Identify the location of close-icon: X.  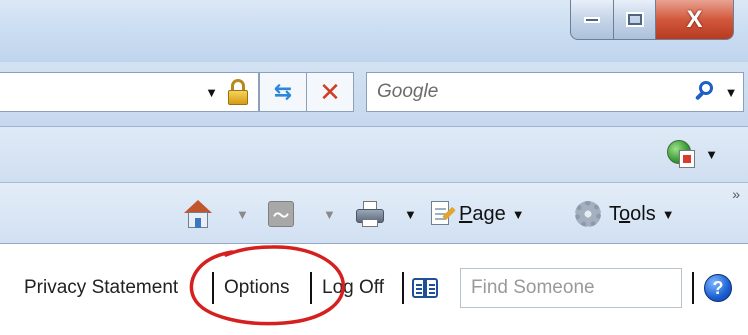
(694, 19).